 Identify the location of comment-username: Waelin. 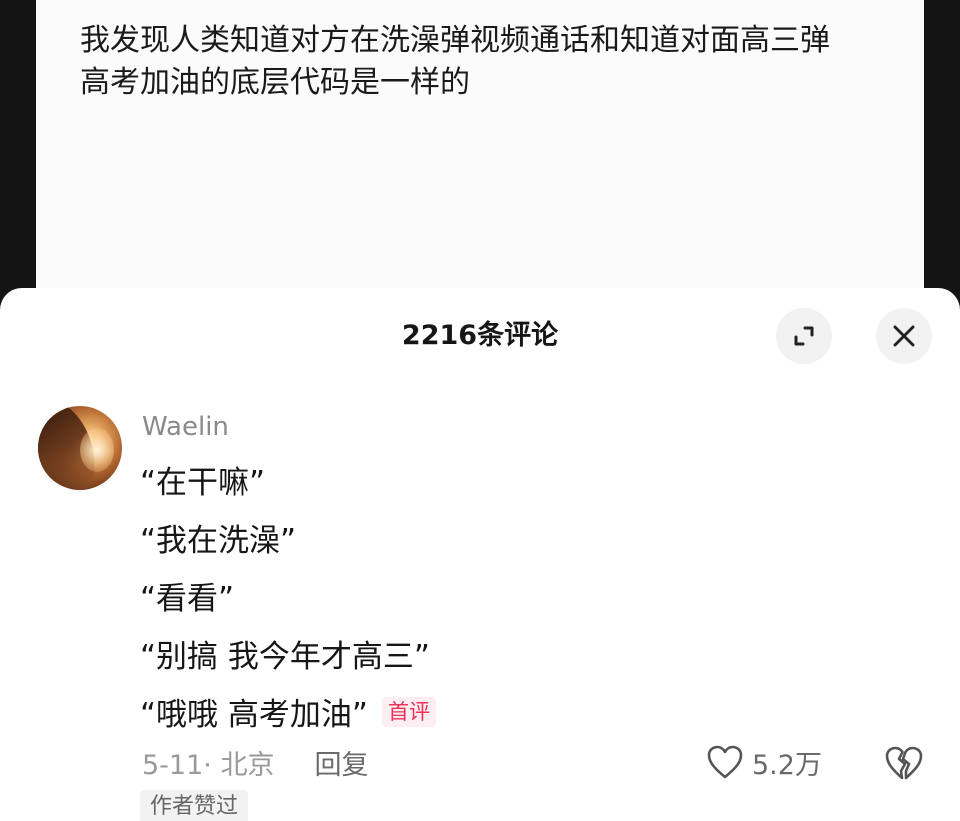
(185, 427).